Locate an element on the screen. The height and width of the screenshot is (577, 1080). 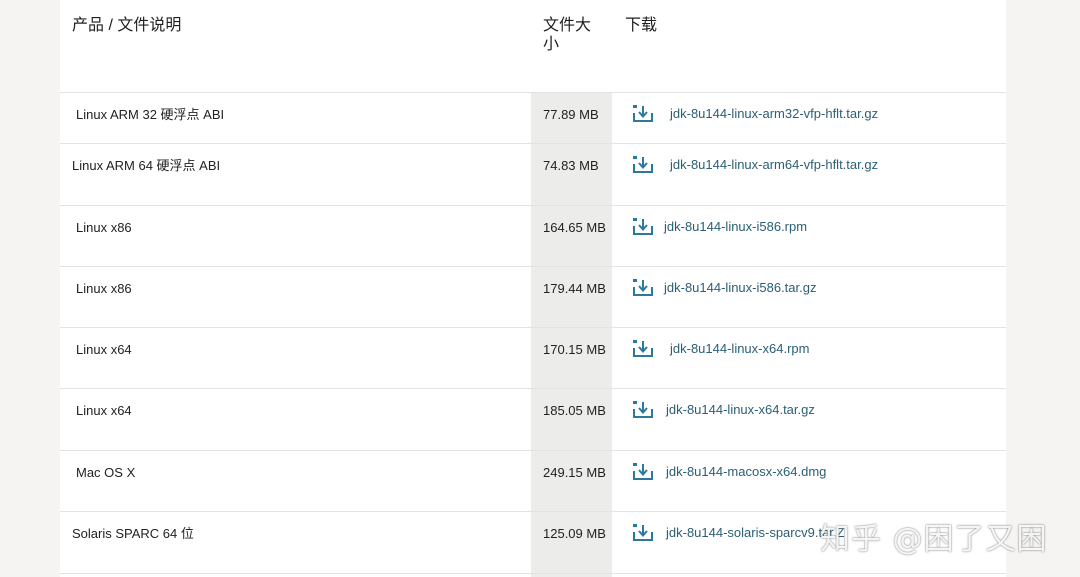
row-download-link: jdk-8u144-linux-x64.tar.gz is located at coordinates (723, 410).